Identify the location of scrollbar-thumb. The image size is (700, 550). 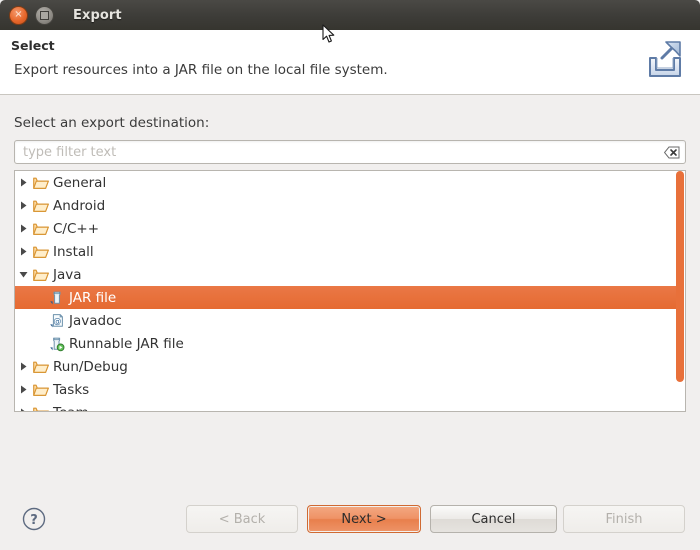
(680, 276).